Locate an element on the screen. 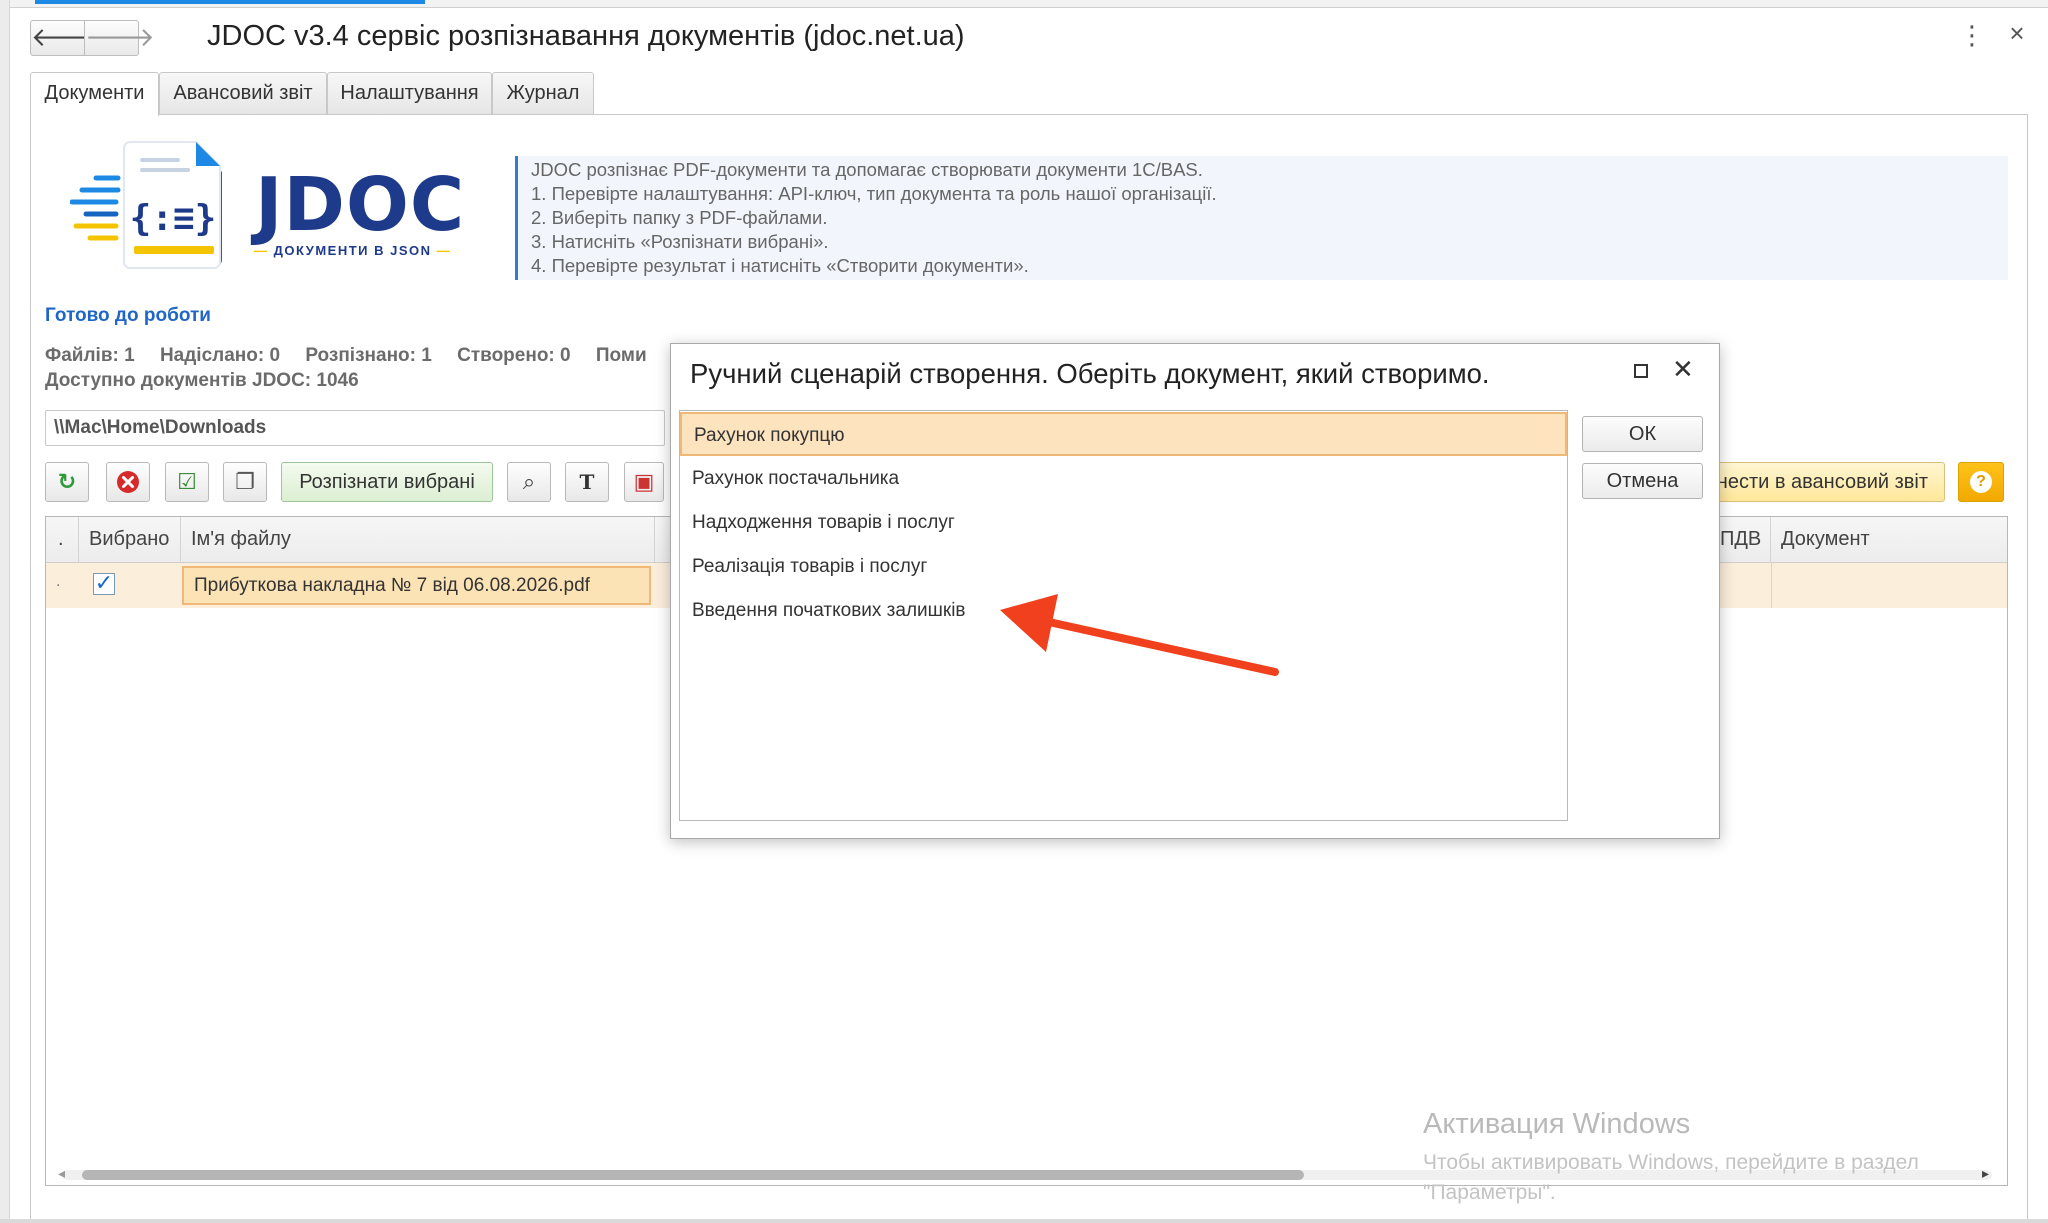 The image size is (2048, 1223). logo-brackets: {:≡} is located at coordinates (173, 218).